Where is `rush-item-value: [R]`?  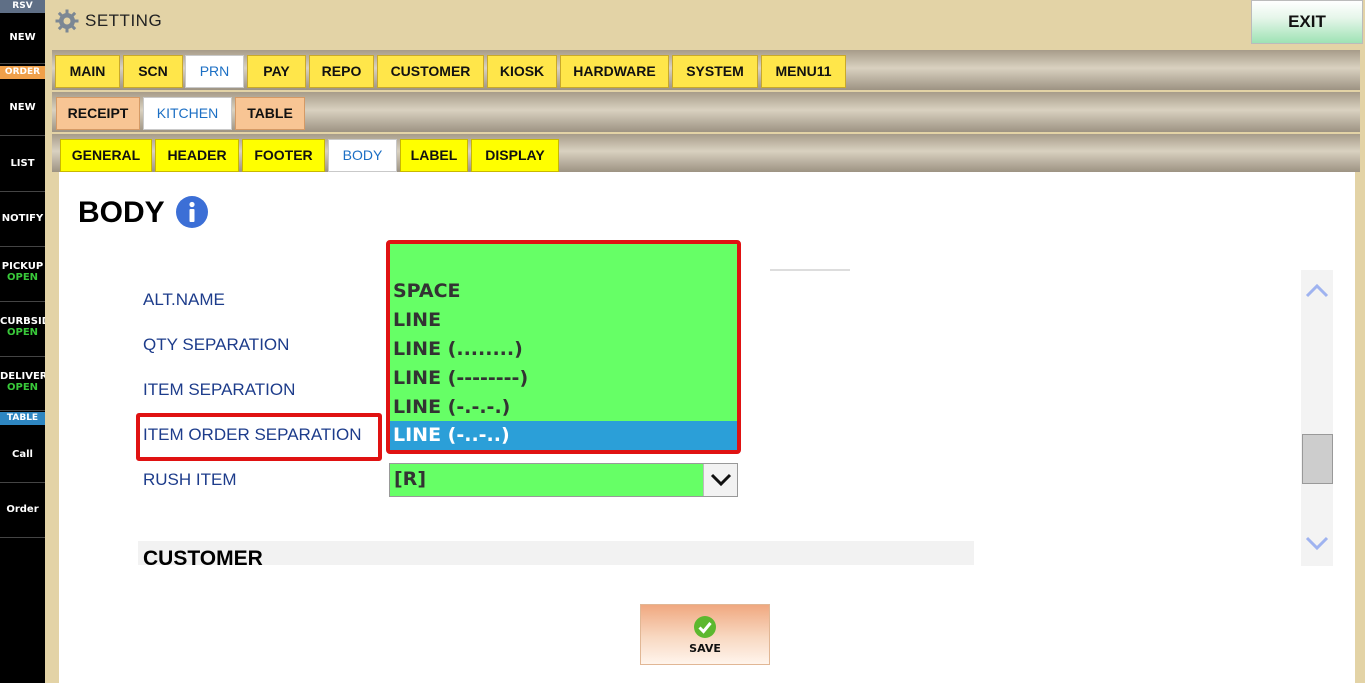 rush-item-value: [R] is located at coordinates (410, 479).